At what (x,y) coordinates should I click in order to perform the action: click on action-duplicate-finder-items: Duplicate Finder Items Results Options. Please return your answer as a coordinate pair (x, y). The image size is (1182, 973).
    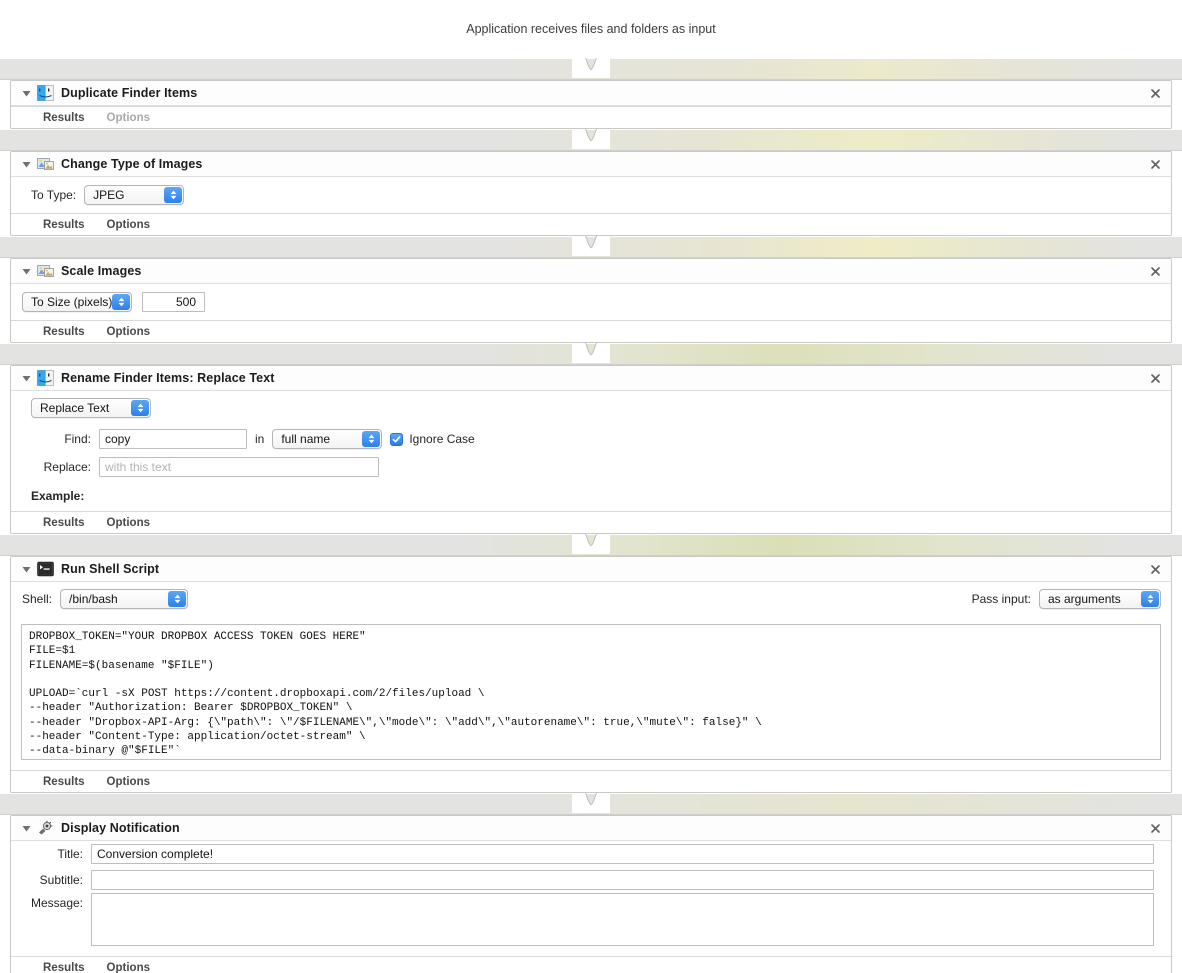
    Looking at the image, I should click on (591, 104).